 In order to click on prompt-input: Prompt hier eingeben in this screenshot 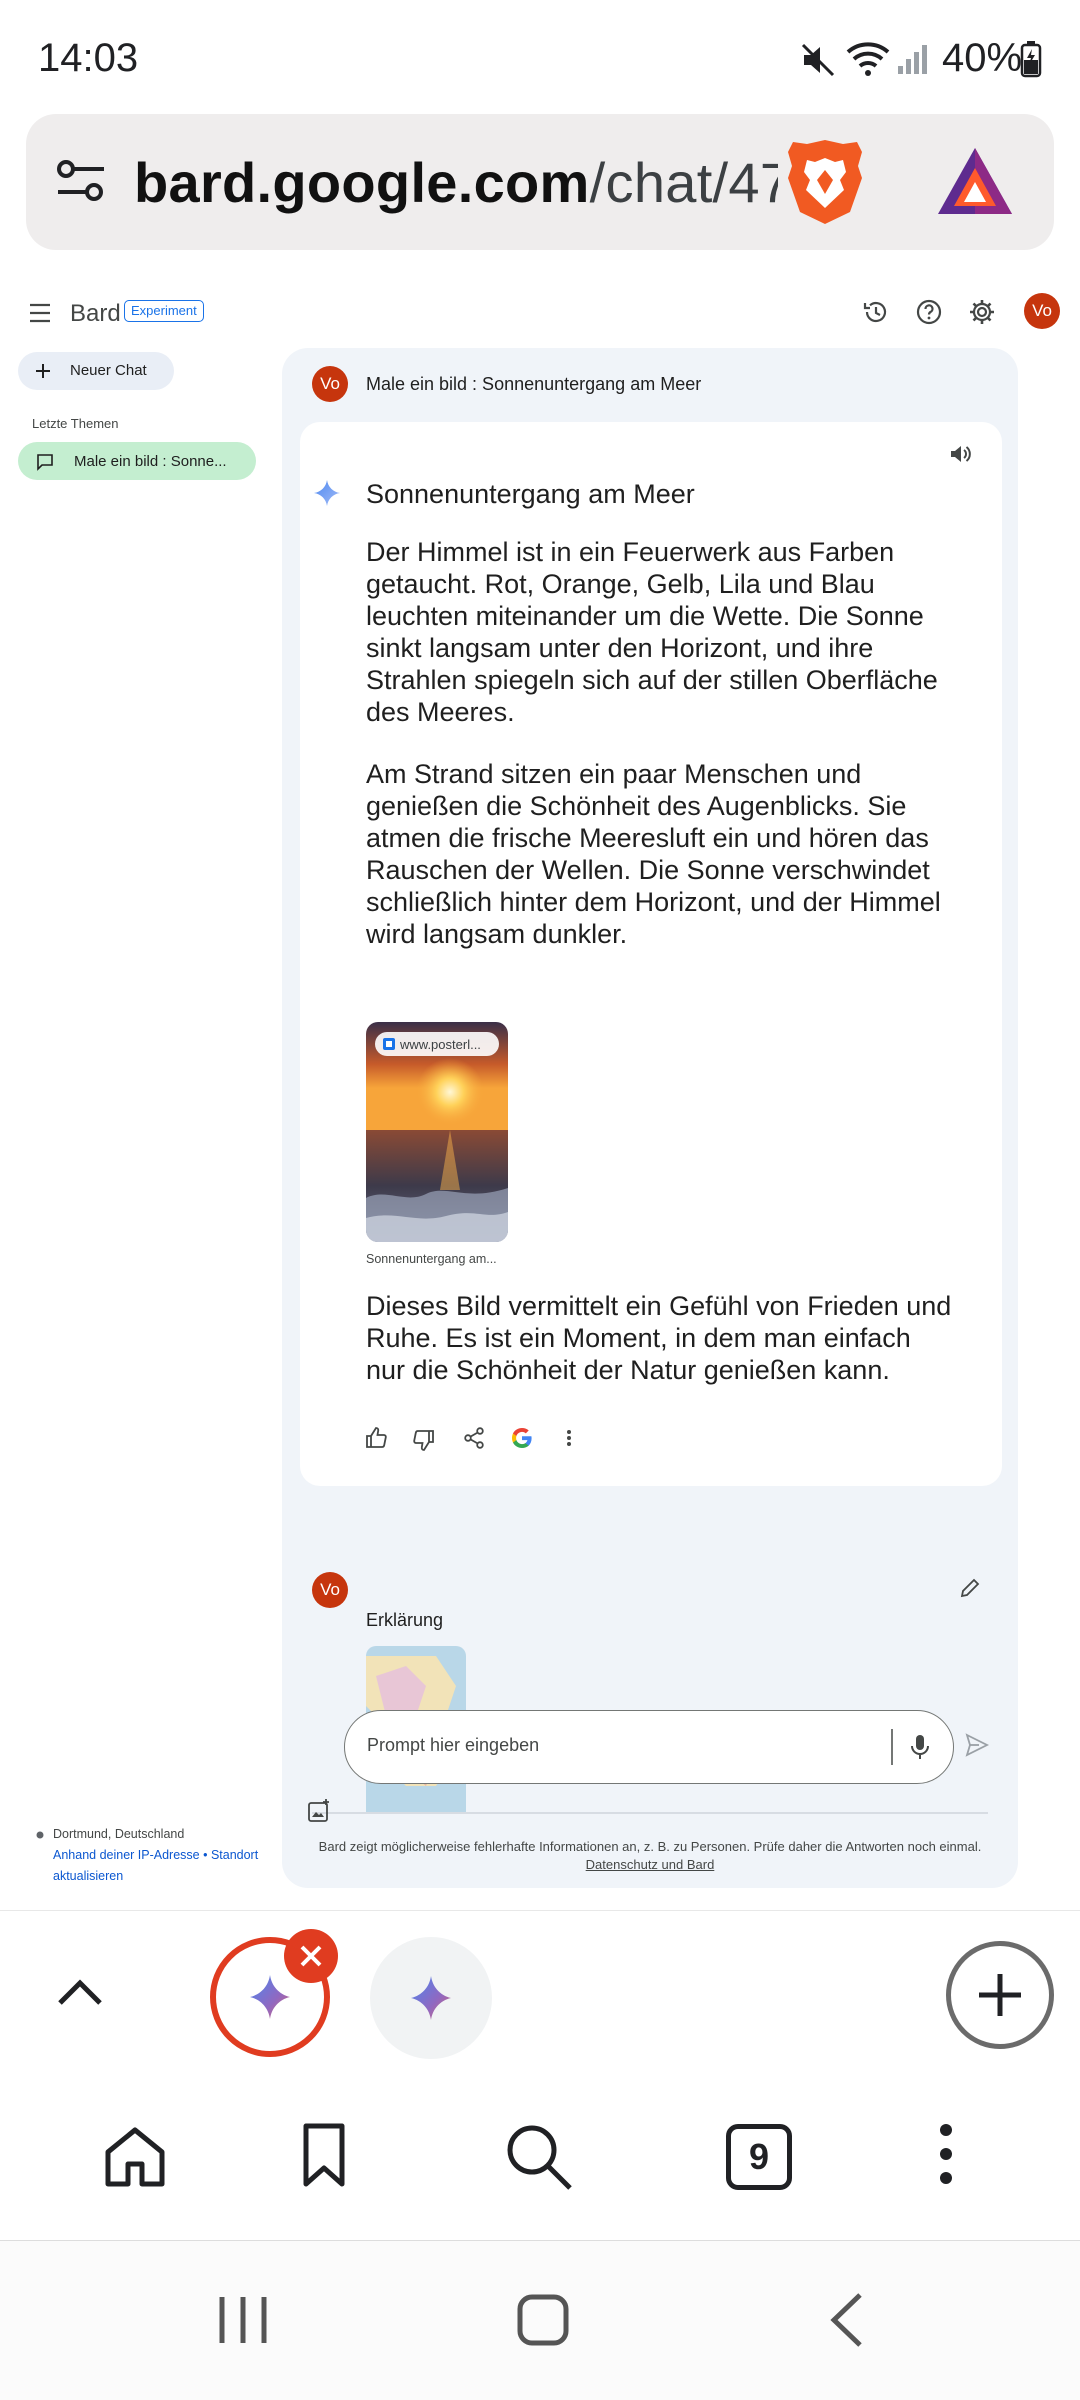, I will do `click(649, 1747)`.